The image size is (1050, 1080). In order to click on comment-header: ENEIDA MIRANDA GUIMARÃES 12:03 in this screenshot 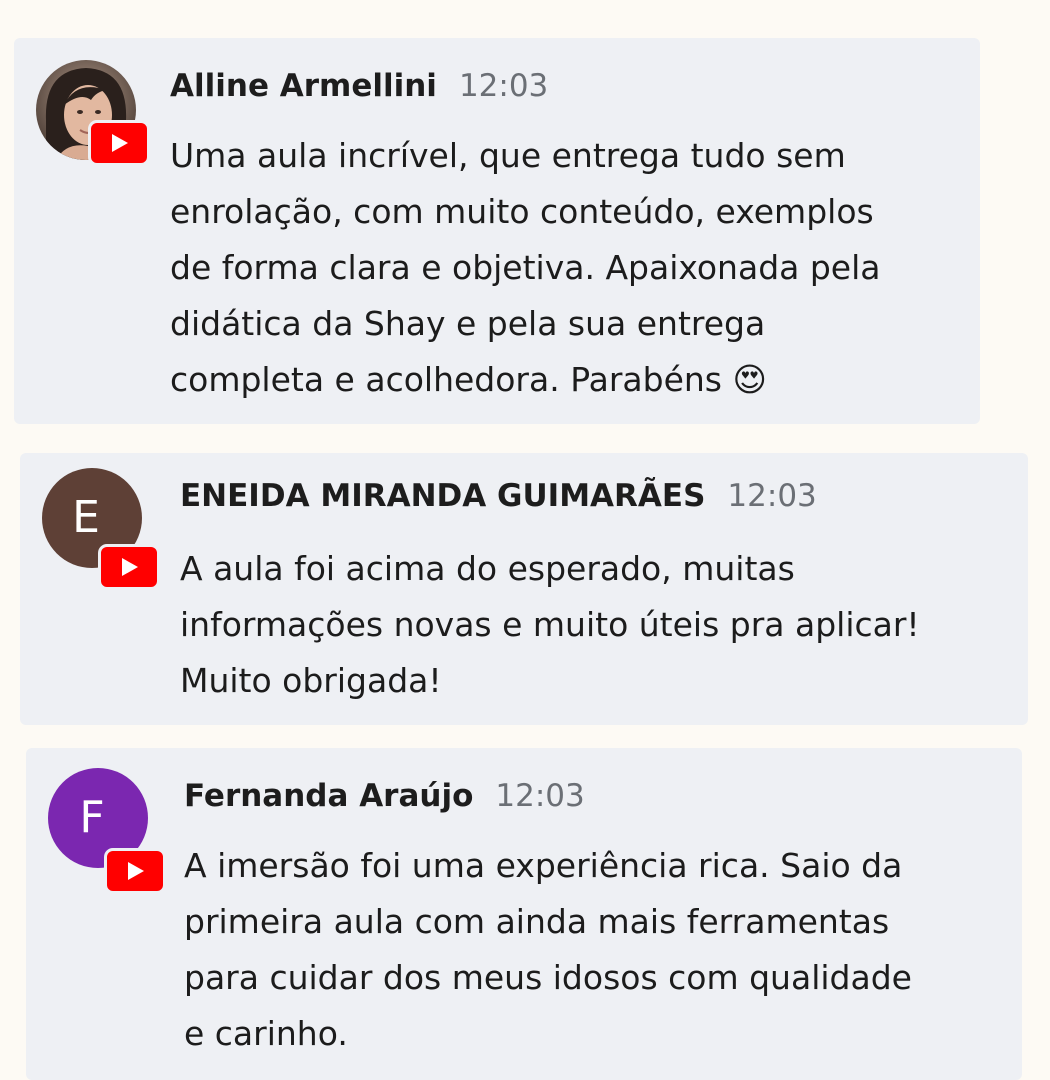, I will do `click(498, 496)`.